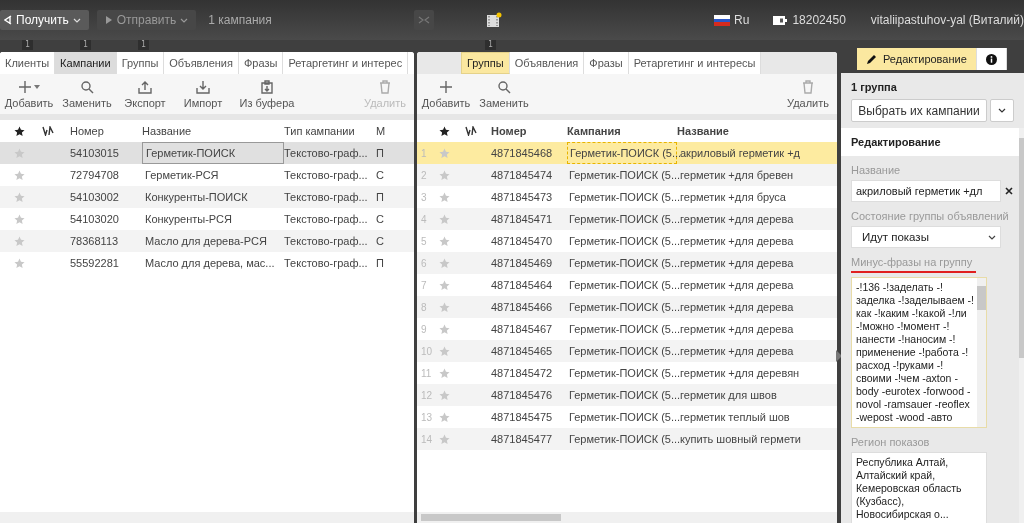 The width and height of the screenshot is (1024, 523). Describe the element at coordinates (213, 153) in the screenshot. I see `table-cell: Герметик-ПОИСК` at that location.